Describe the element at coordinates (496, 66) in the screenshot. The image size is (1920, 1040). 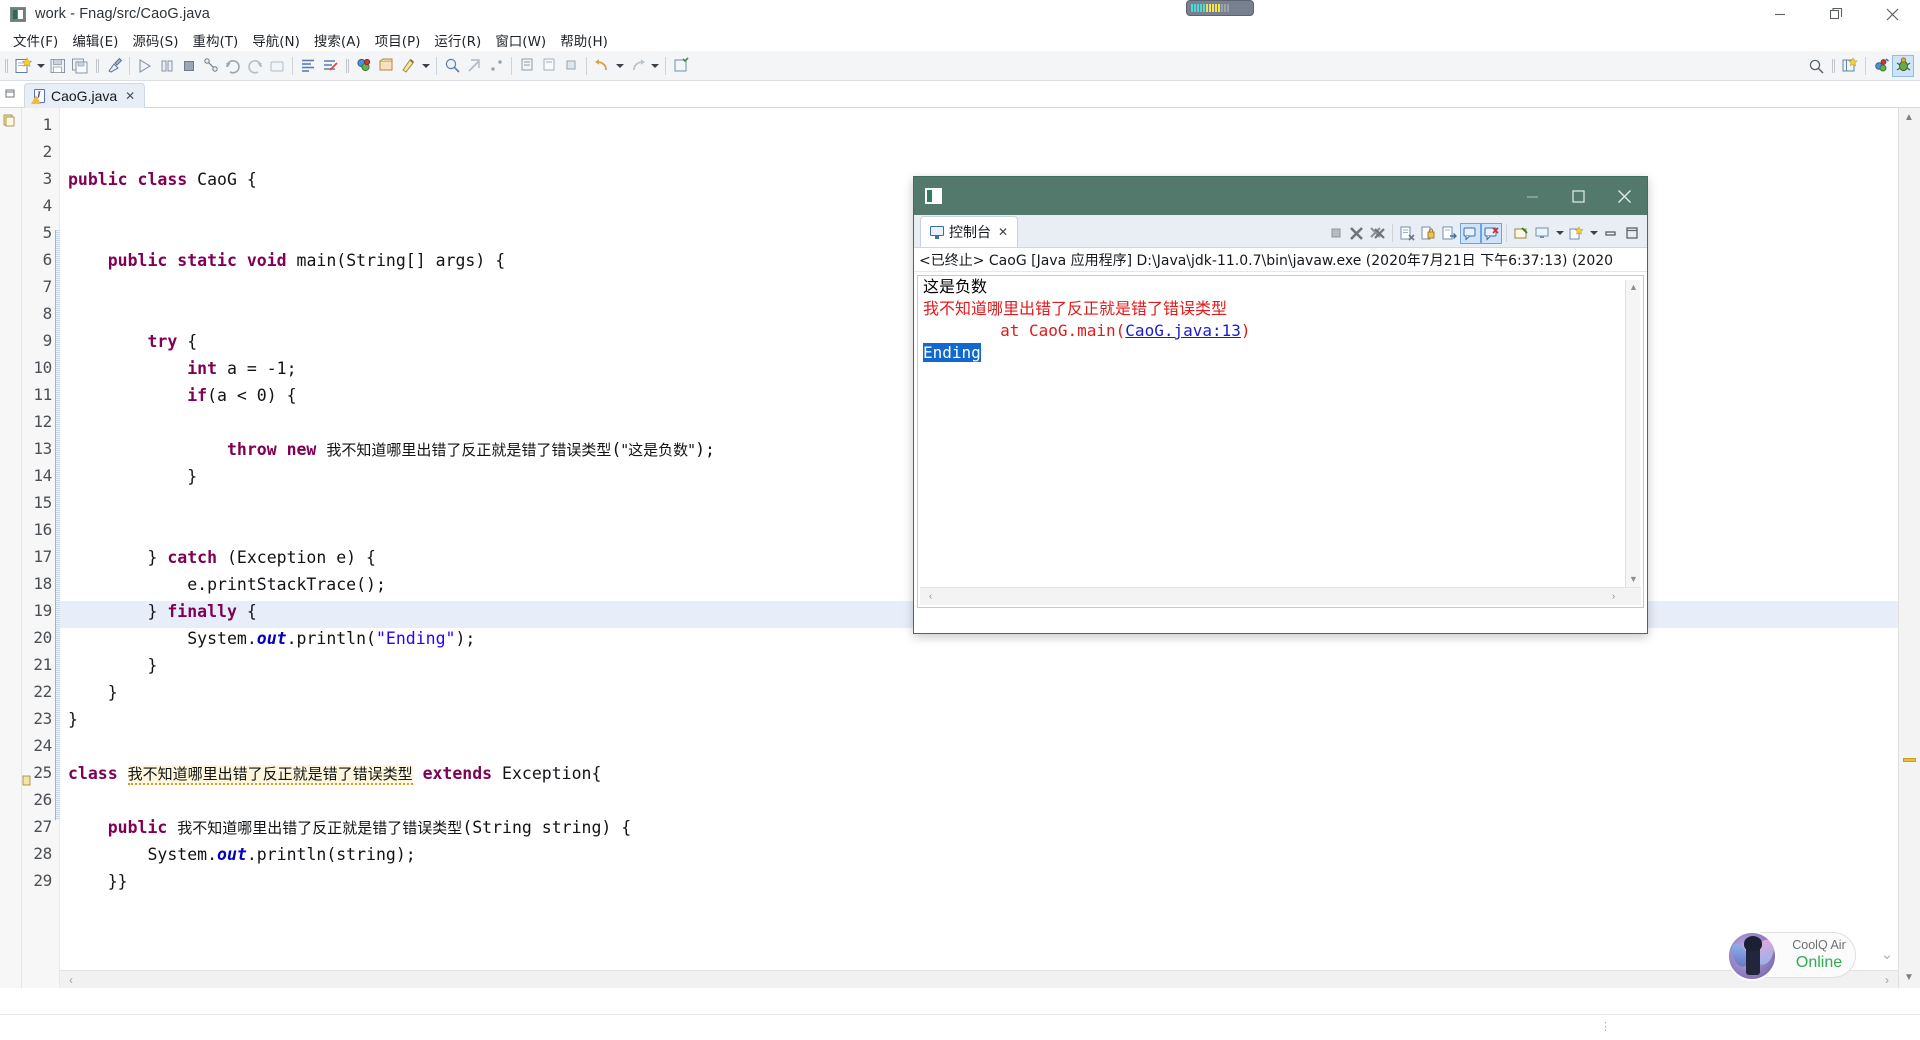
I see `link-icon` at that location.